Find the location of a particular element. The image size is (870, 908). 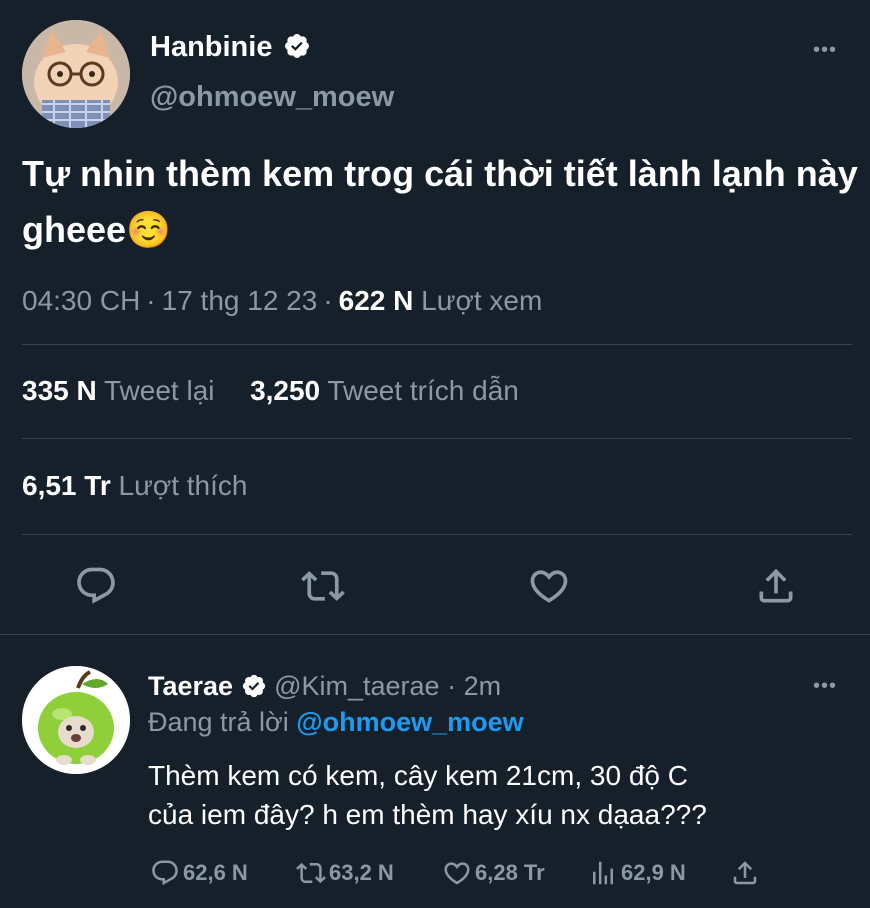

reply-text-line: Thèm kem có kem, cây kem 21cm, 30 độ C is located at coordinates (418, 775).